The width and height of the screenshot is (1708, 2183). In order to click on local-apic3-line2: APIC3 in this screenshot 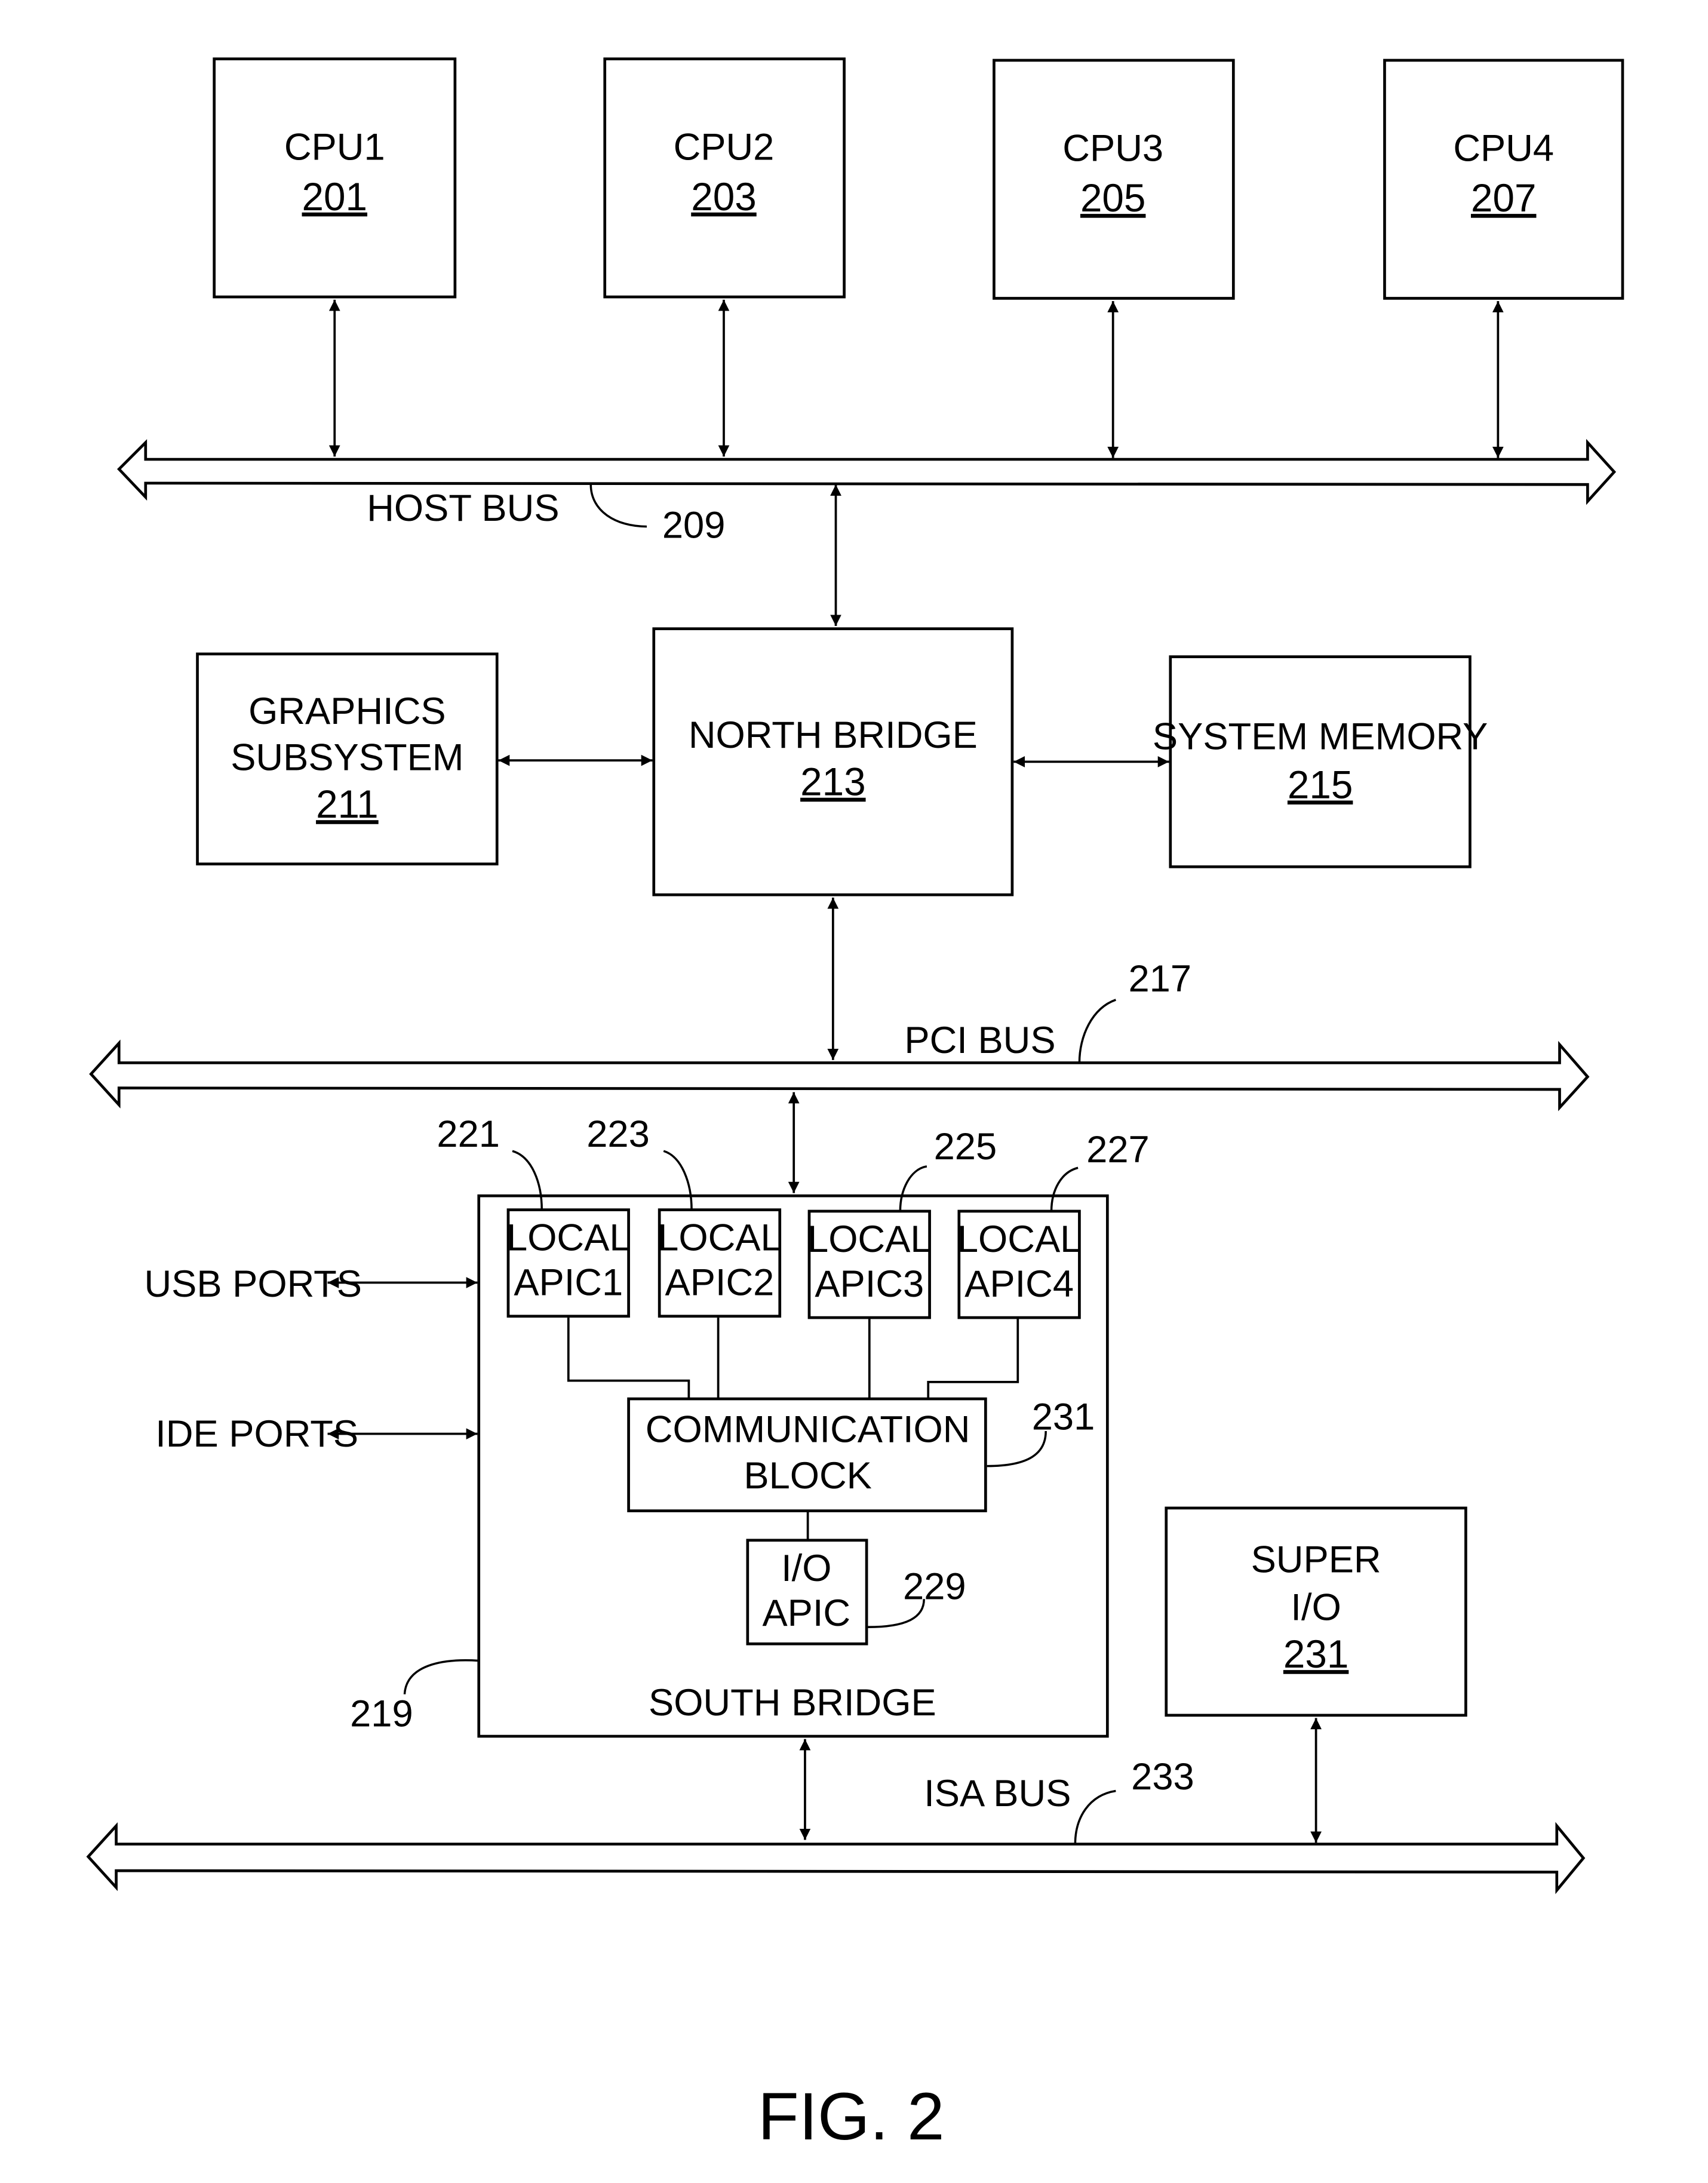, I will do `click(870, 1284)`.